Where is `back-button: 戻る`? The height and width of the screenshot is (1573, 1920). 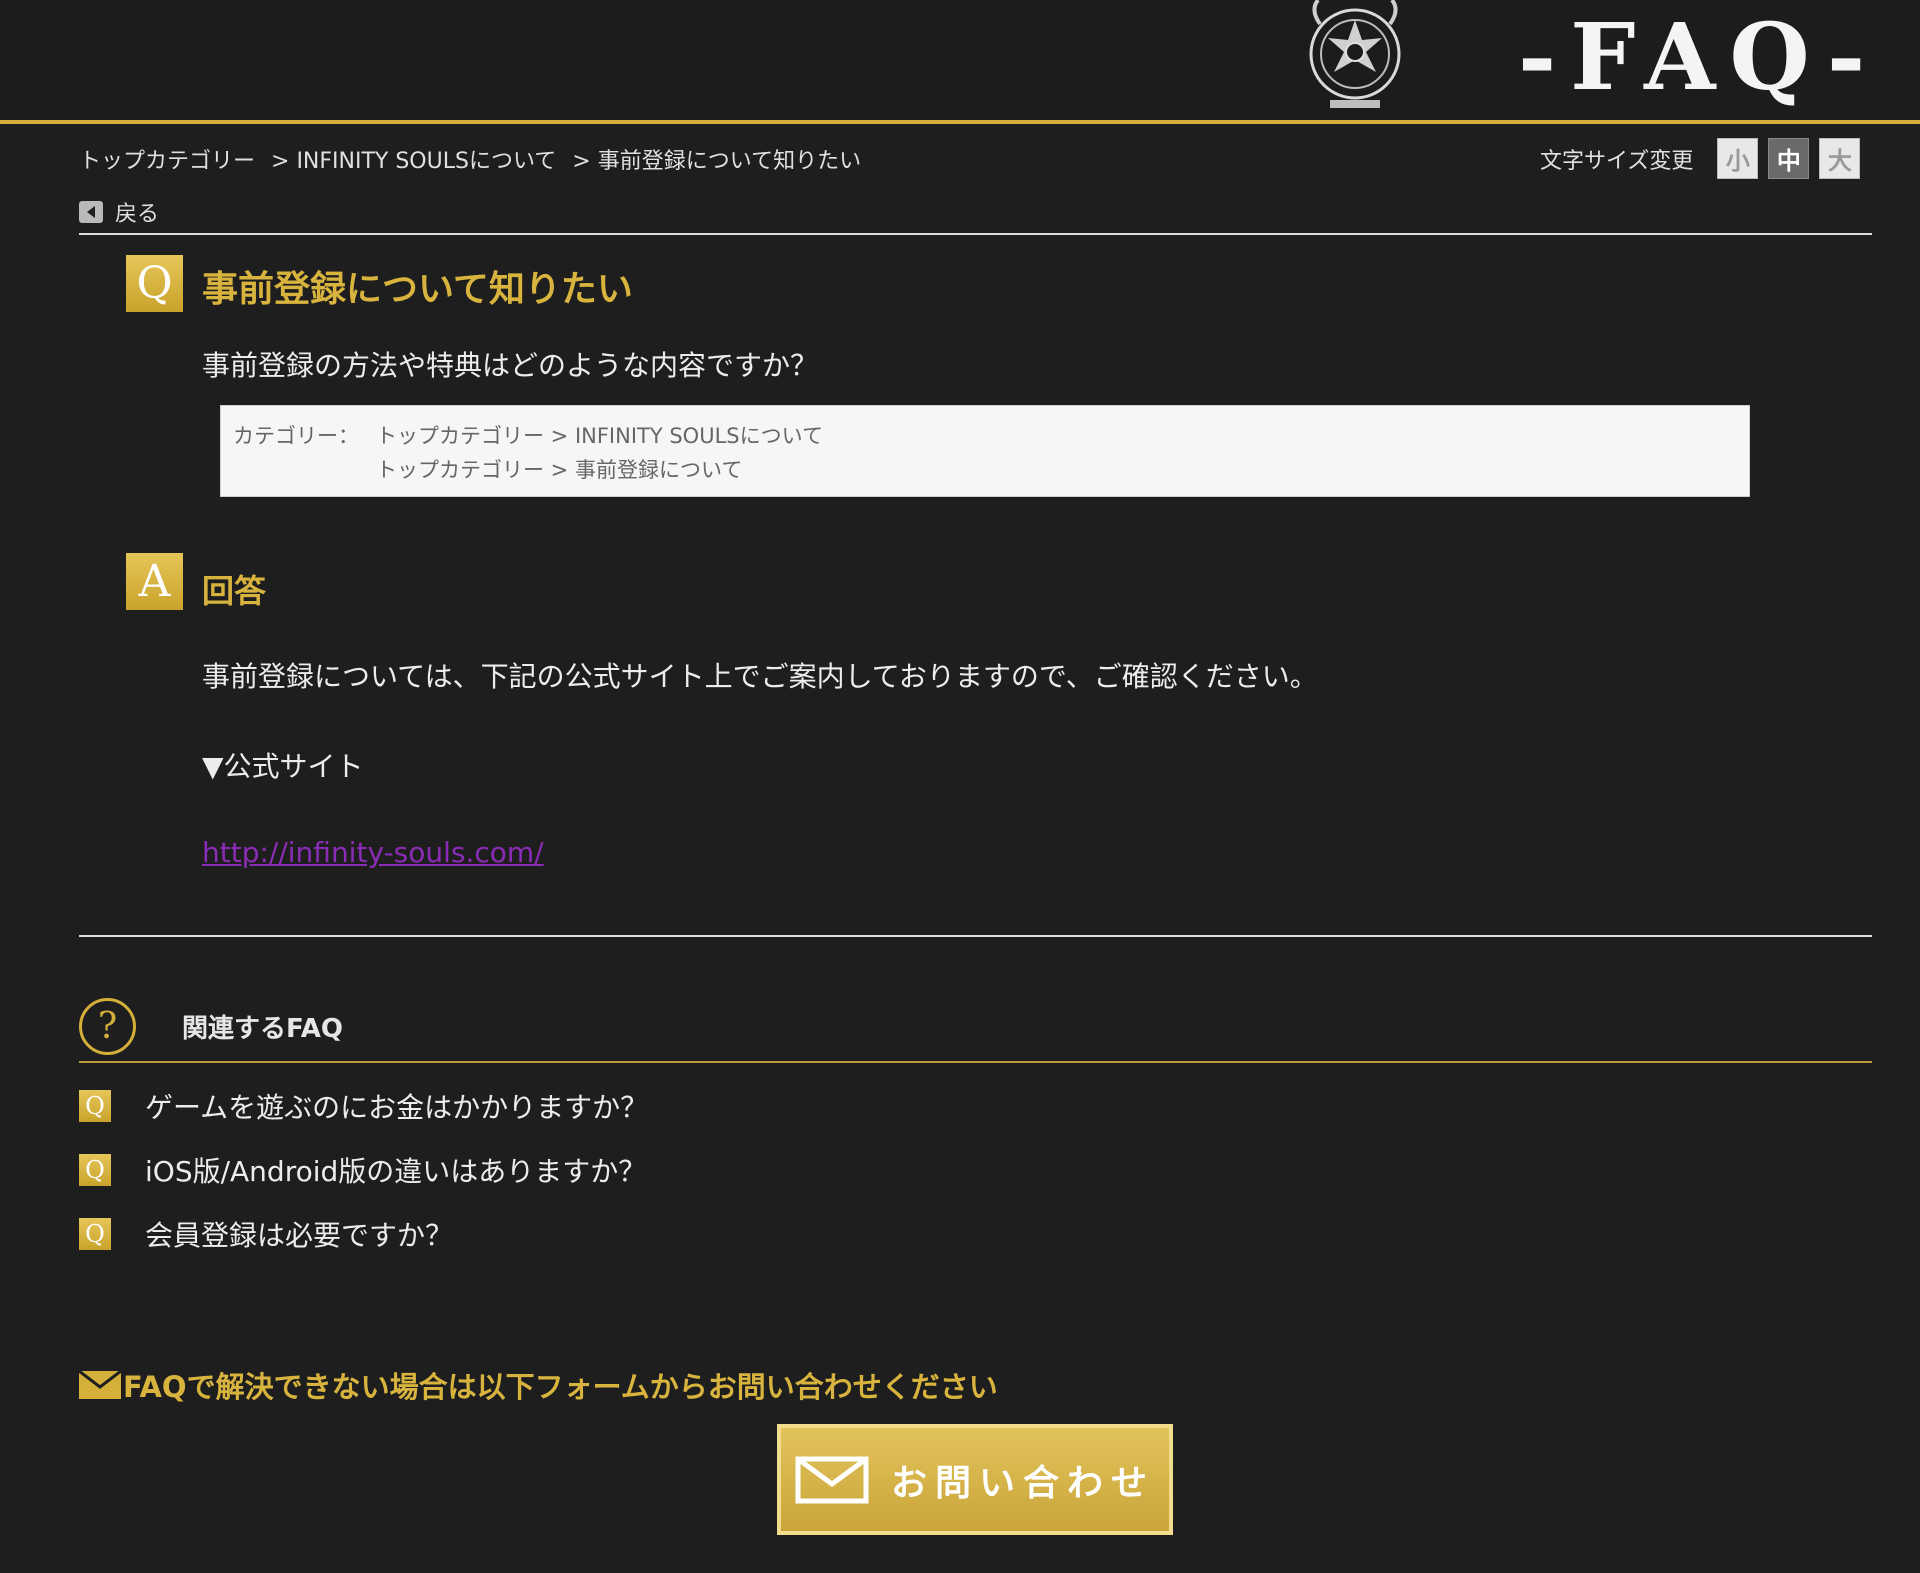
back-button: 戻る is located at coordinates (119, 212).